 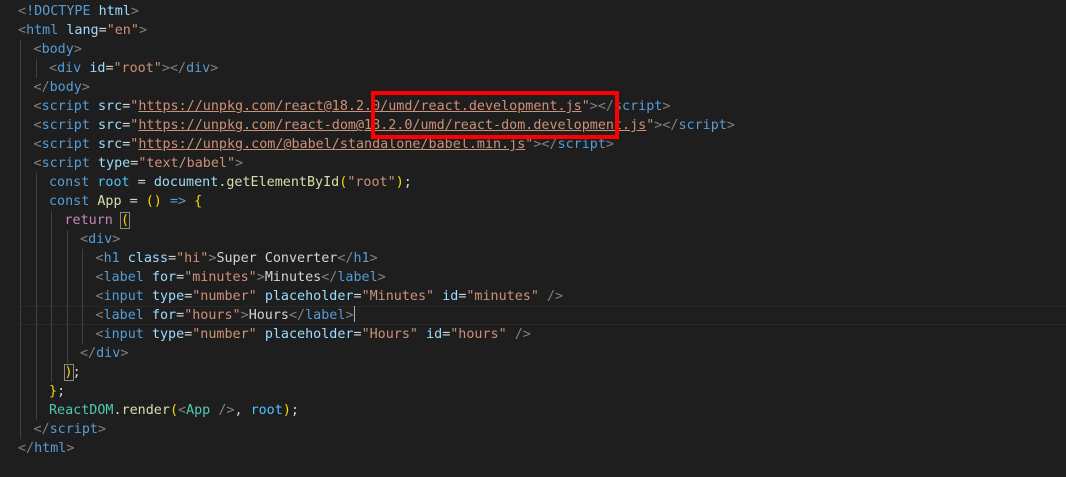 What do you see at coordinates (153, 201) in the screenshot?
I see `code-token: ()` at bounding box center [153, 201].